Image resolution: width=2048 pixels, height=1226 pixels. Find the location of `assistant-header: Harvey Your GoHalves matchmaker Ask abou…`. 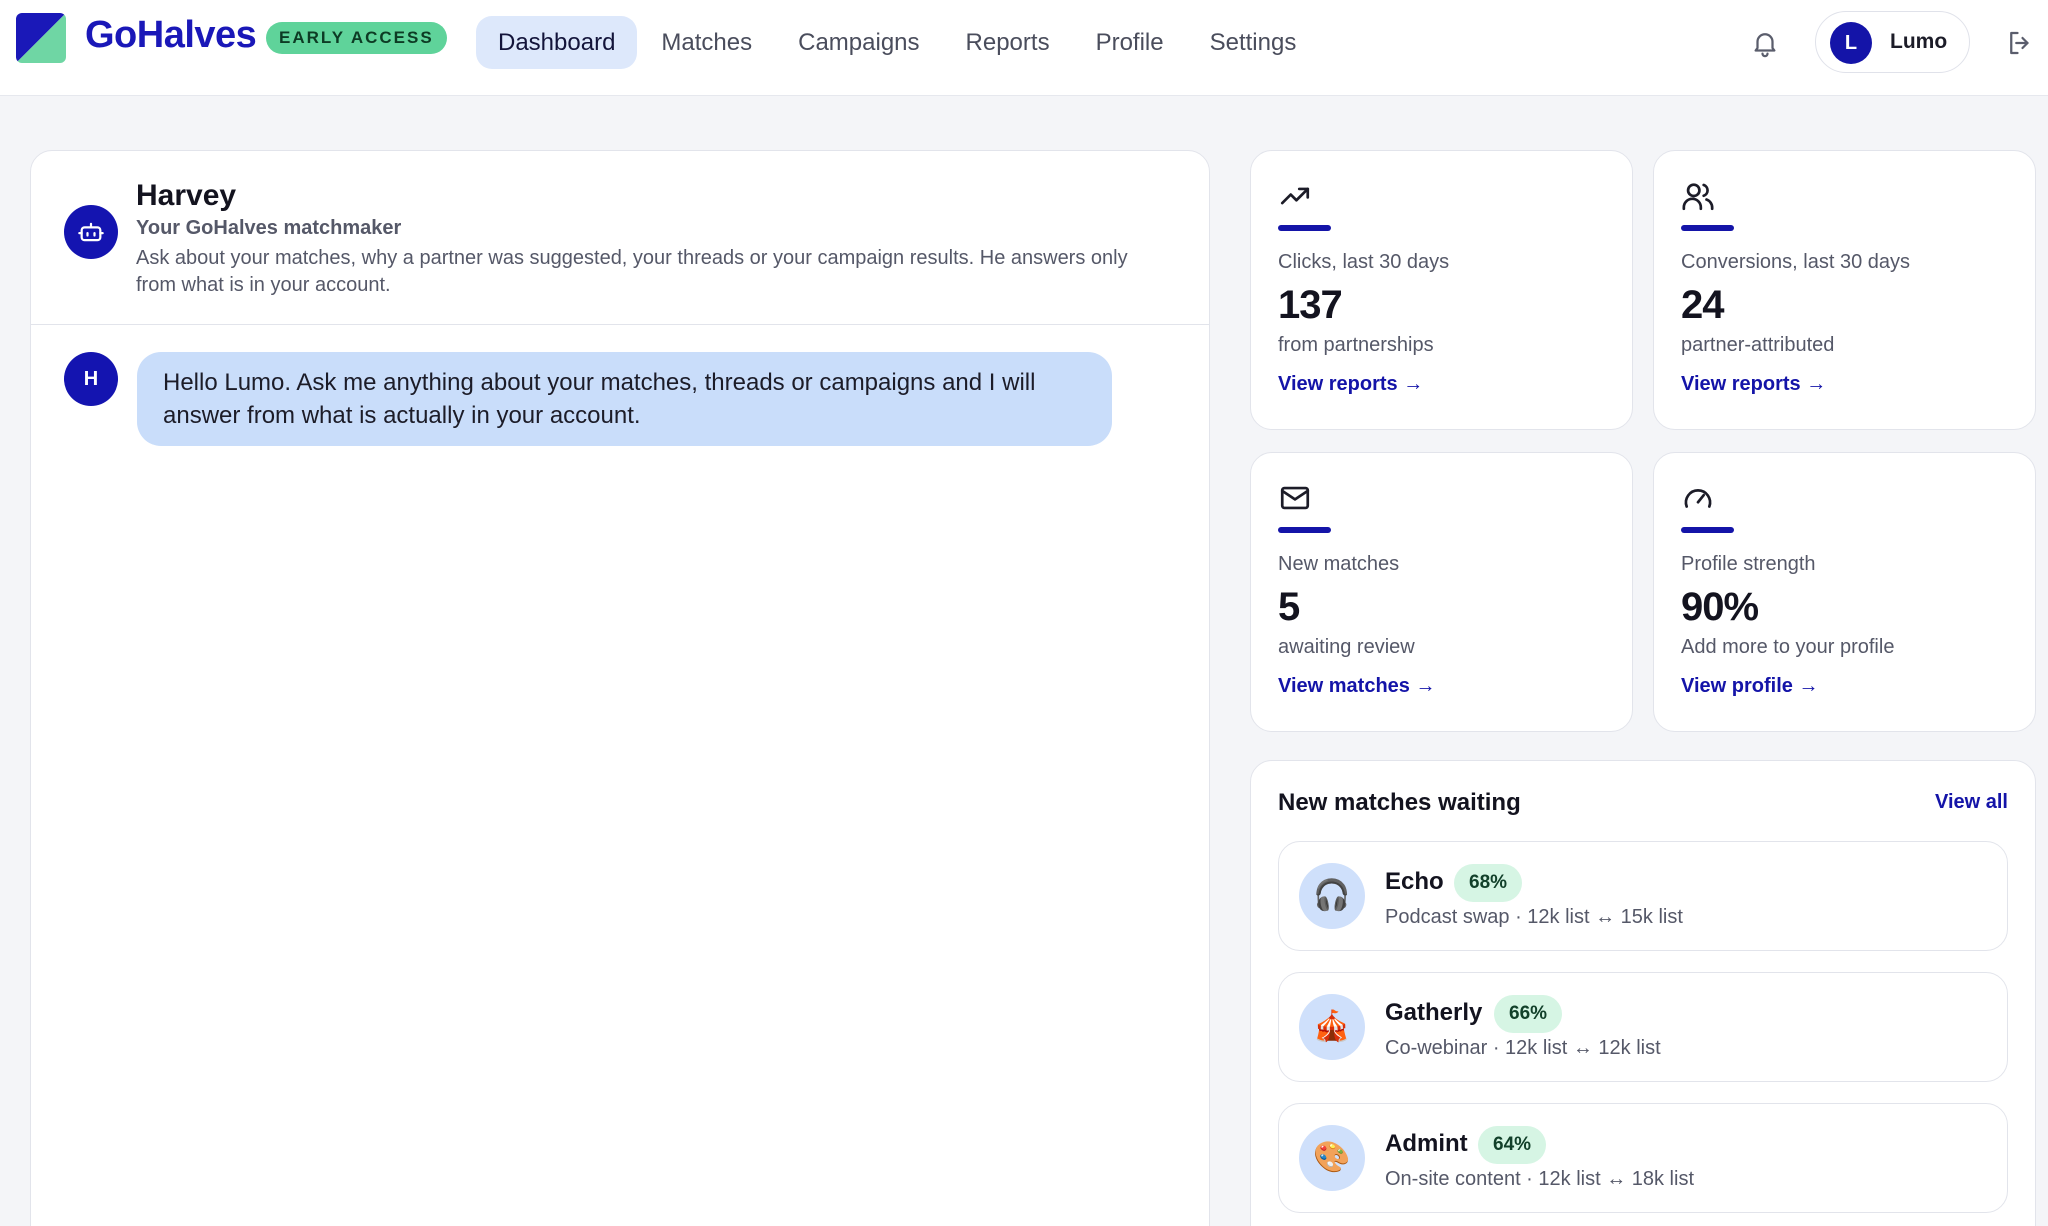

assistant-header: Harvey Your GoHalves matchmaker Ask abou… is located at coordinates (620, 238).